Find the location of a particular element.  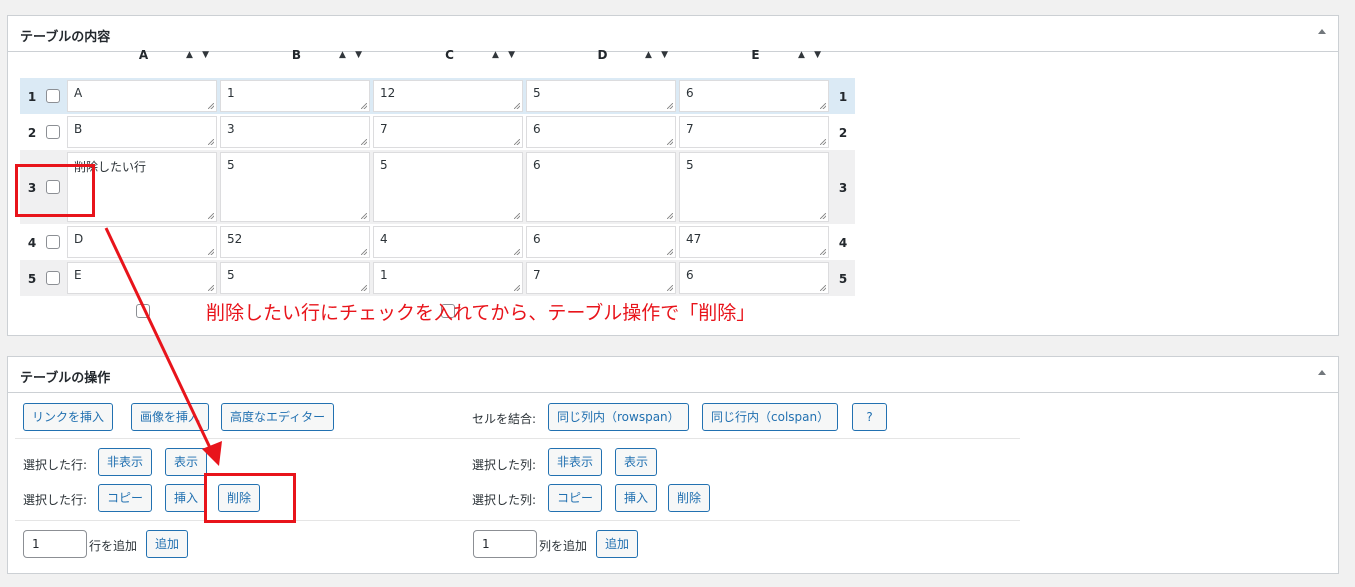

add-rows-count-input: 1 is located at coordinates (55, 544).